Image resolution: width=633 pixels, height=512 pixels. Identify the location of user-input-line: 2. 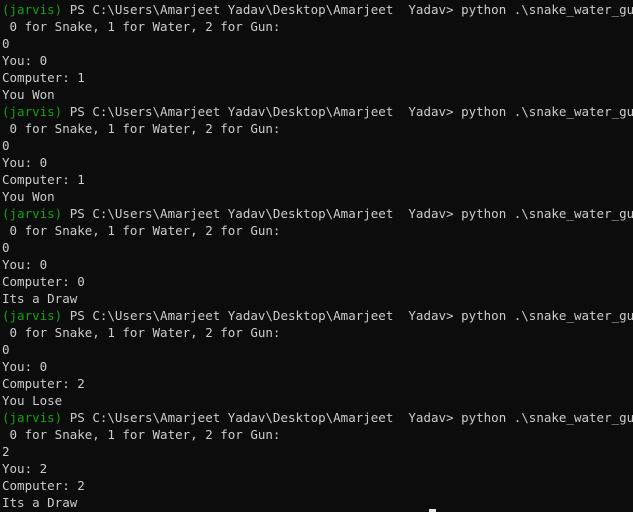
(6, 451).